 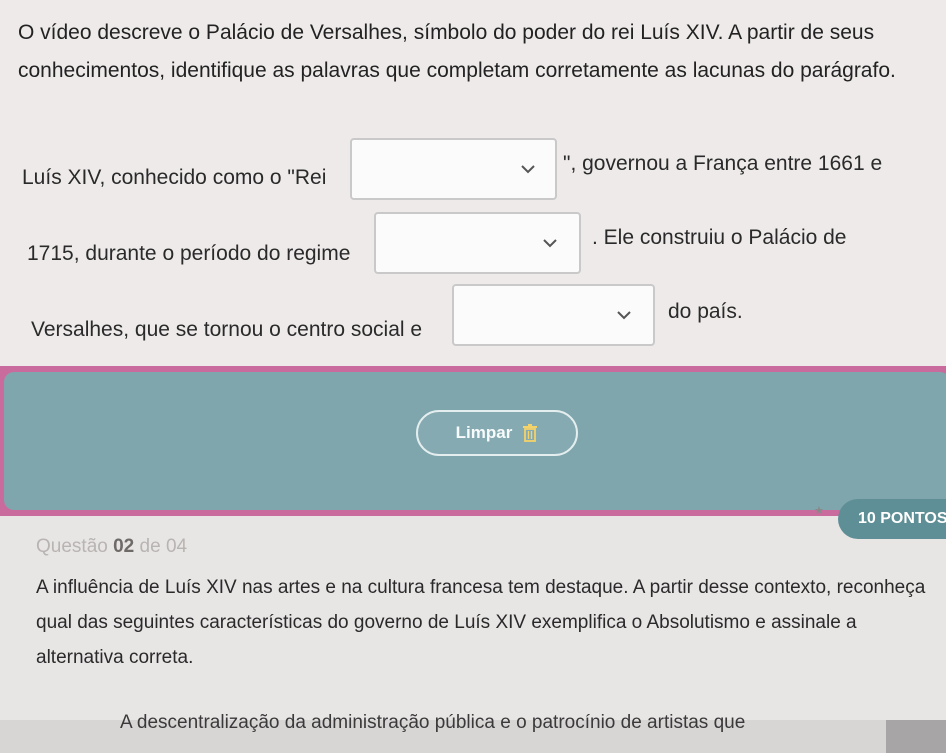 I want to click on paragraph-line1-after: ", governou a França entre 1661 e, so click(x=723, y=163).